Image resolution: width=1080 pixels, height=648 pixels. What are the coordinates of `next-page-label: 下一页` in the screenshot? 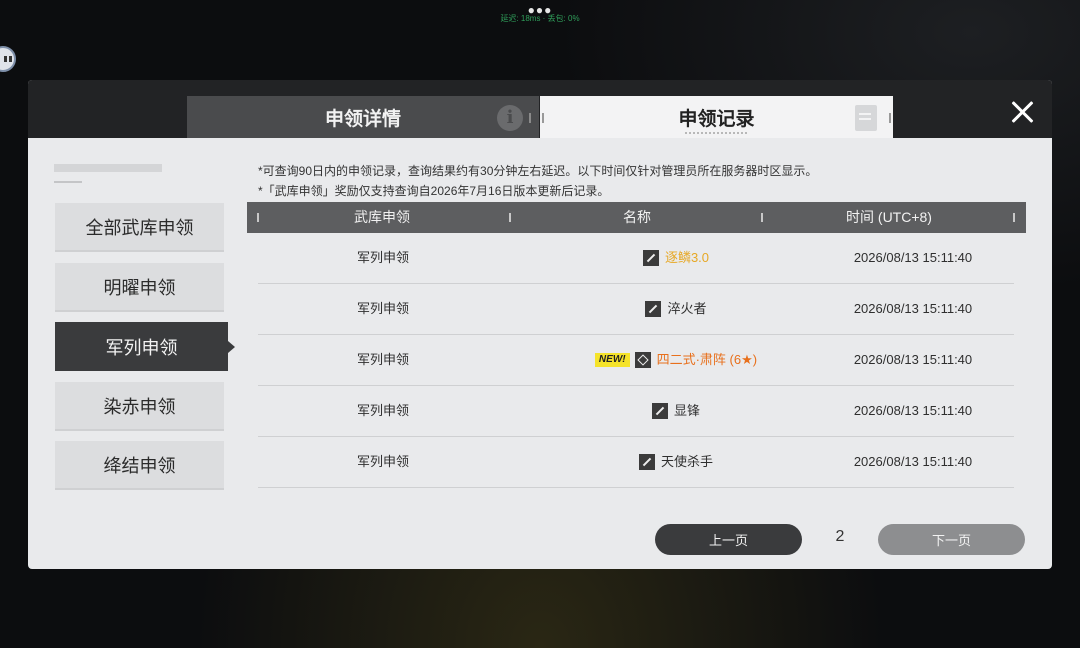 It's located at (951, 540).